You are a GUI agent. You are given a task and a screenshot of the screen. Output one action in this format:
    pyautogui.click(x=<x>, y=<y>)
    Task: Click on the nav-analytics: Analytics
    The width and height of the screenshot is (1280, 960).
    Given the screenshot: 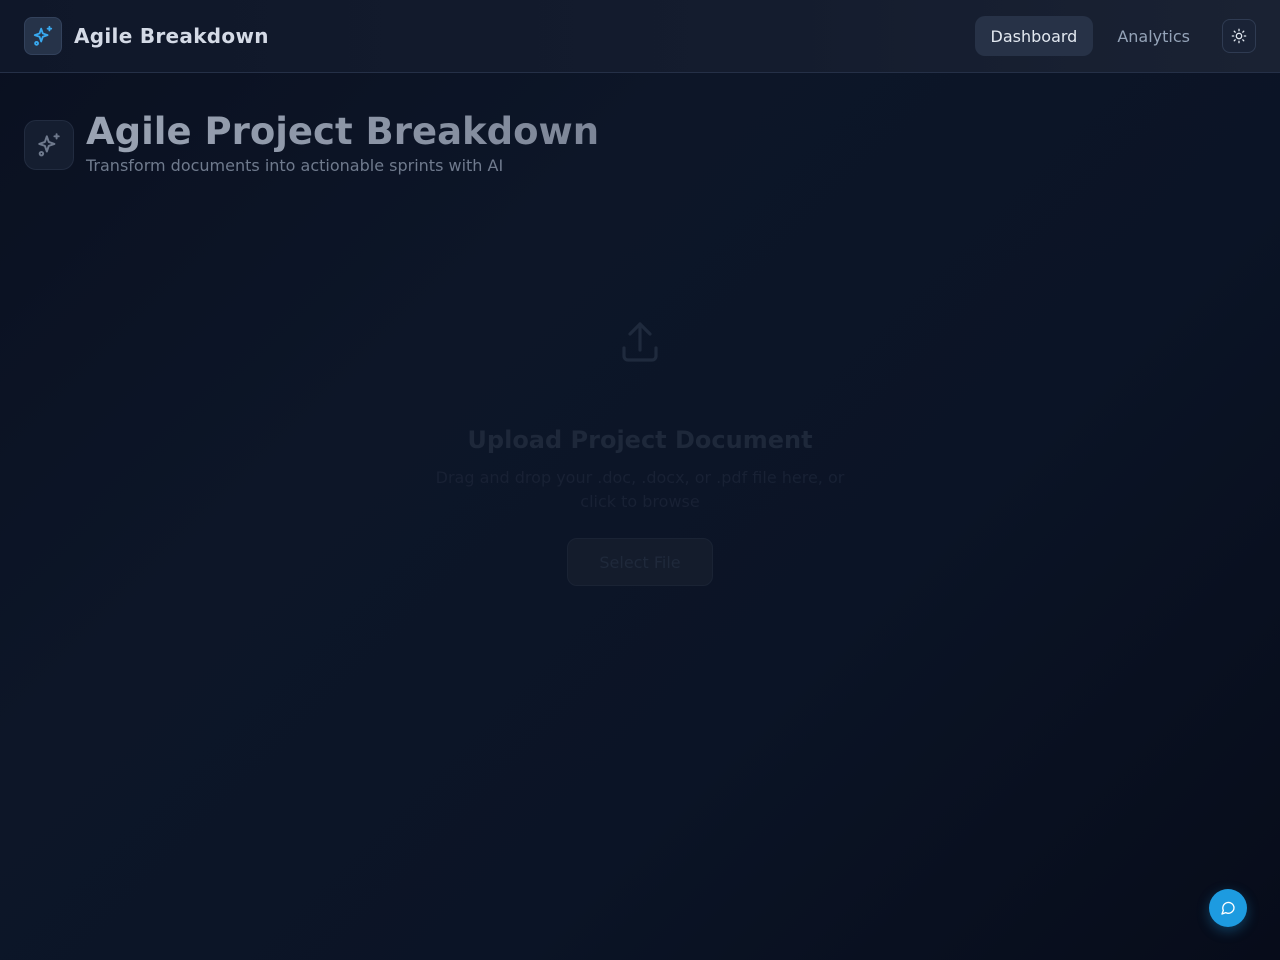 What is the action you would take?
    pyautogui.click(x=1153, y=36)
    